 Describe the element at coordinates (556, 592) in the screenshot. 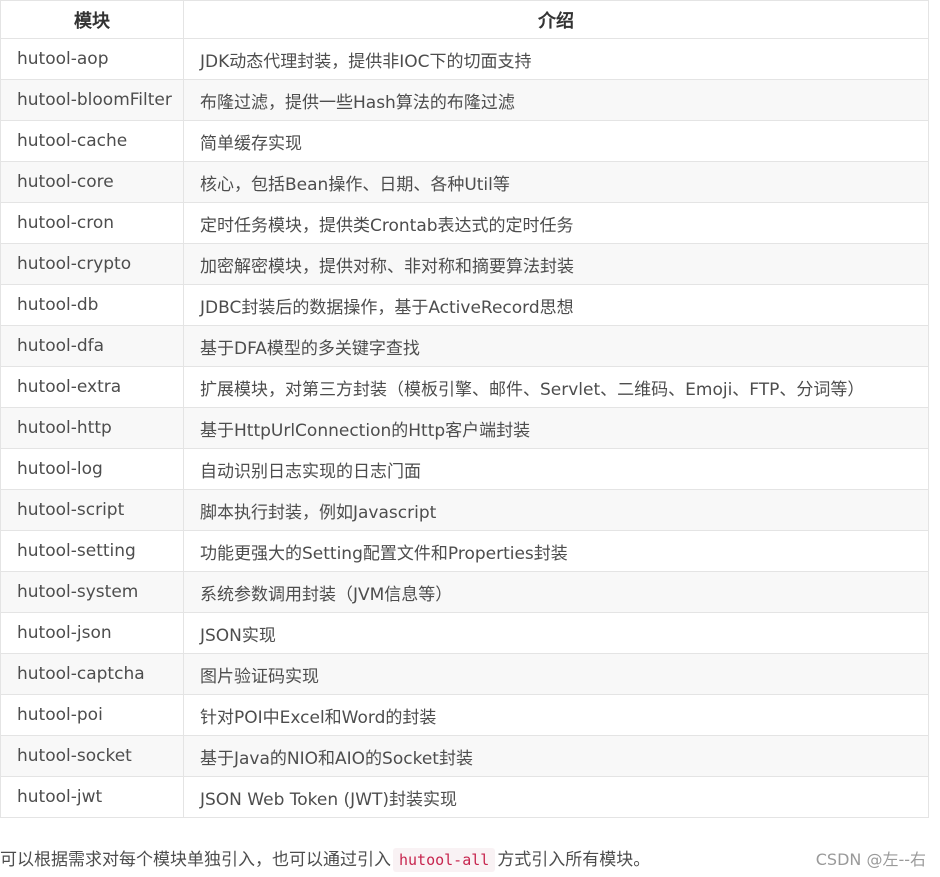

I see `module-description-cell: 系统参数调用封装（JVM信息等）` at that location.